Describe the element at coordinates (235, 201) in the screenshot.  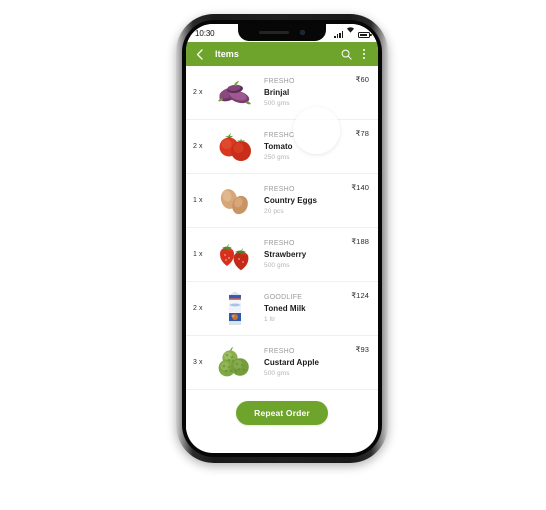
I see `eggs-image` at that location.